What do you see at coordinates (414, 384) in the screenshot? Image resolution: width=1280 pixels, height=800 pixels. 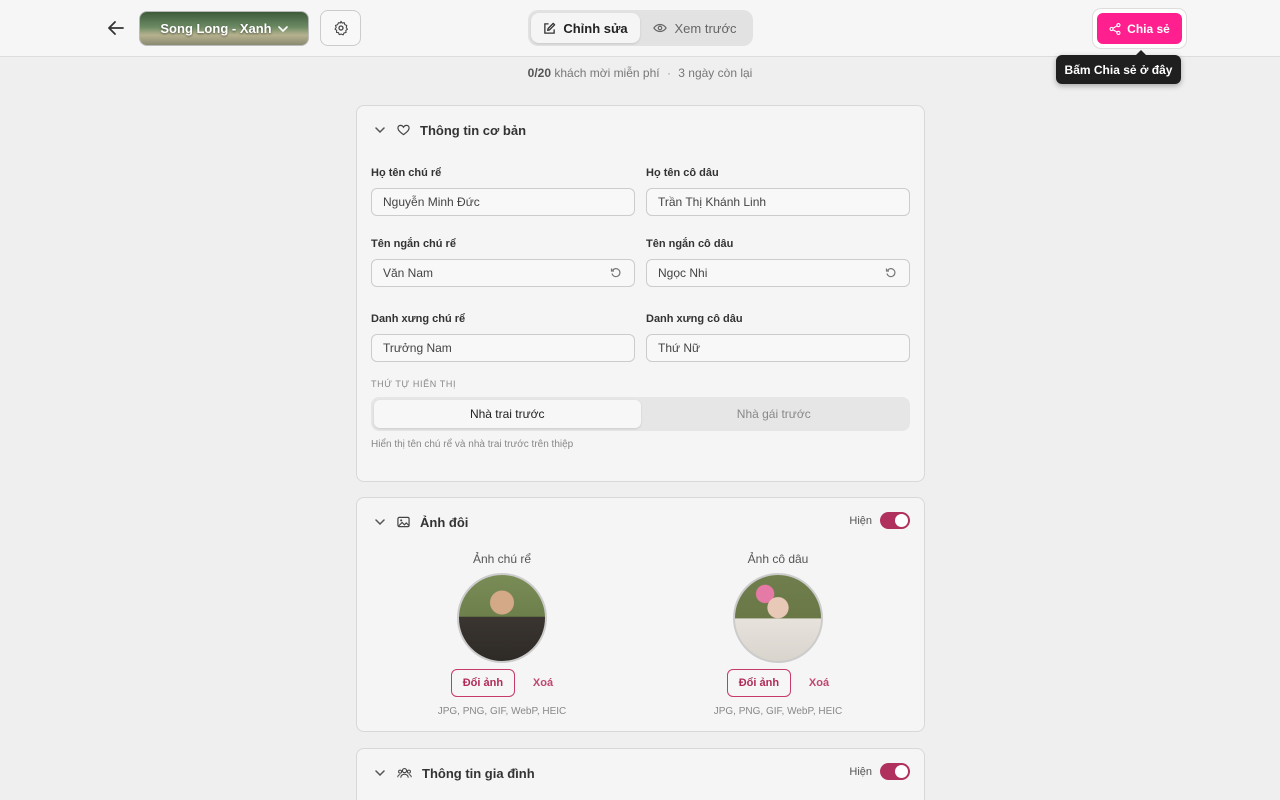 I see `display-order-label: THỨ TỰ HIỂN THỊ` at bounding box center [414, 384].